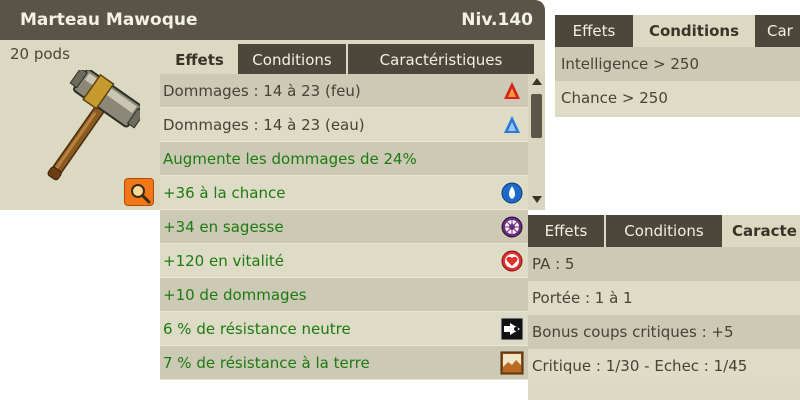  I want to click on wisdom-icon, so click(512, 227).